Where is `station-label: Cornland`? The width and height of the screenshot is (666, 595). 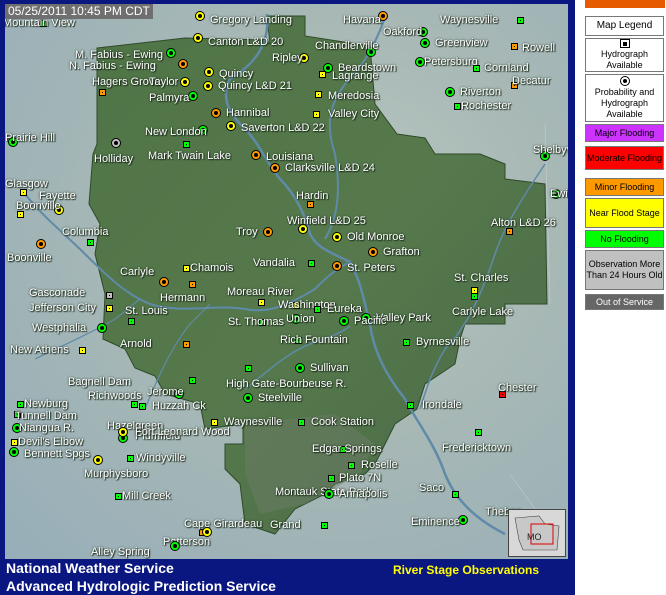 station-label: Cornland is located at coordinates (506, 68).